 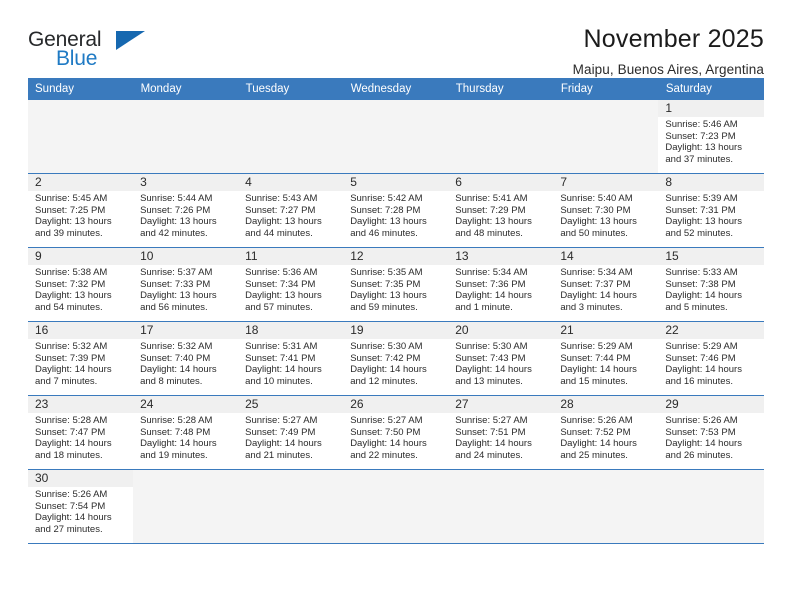 I want to click on daylight-text: Daylight: 14 hours and 16 minutes., so click(x=703, y=375).